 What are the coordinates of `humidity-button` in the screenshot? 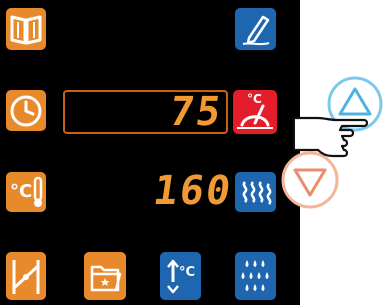 It's located at (255, 192).